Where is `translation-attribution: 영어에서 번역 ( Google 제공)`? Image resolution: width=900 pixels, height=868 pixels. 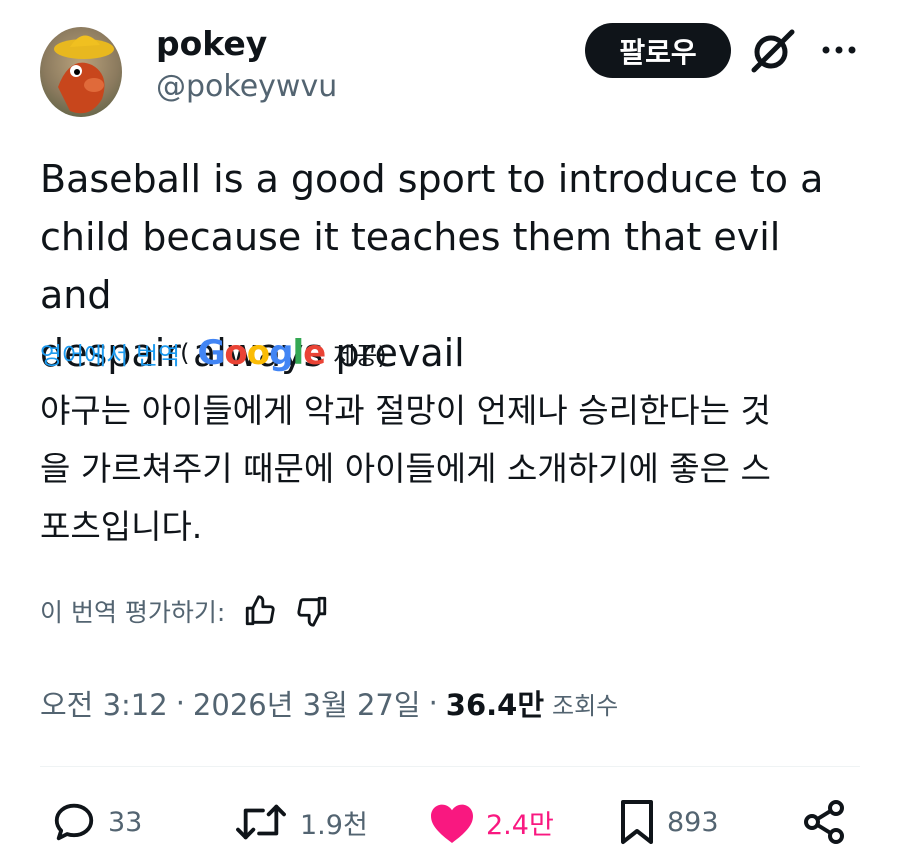
translation-attribution: 영어에서 번역 ( Google 제공) is located at coordinates (213, 353).